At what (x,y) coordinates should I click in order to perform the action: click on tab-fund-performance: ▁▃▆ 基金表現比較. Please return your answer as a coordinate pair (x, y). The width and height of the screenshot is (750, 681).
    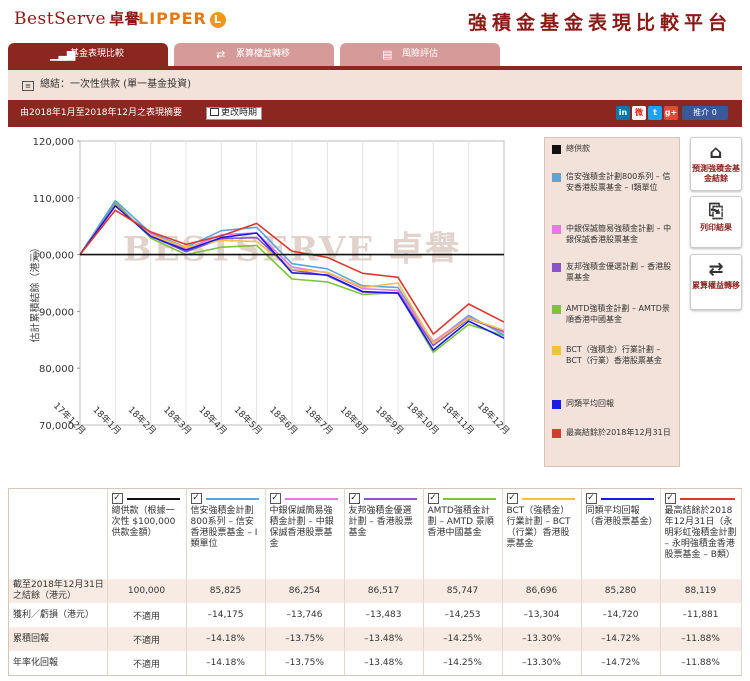
    Looking at the image, I should click on (88, 54).